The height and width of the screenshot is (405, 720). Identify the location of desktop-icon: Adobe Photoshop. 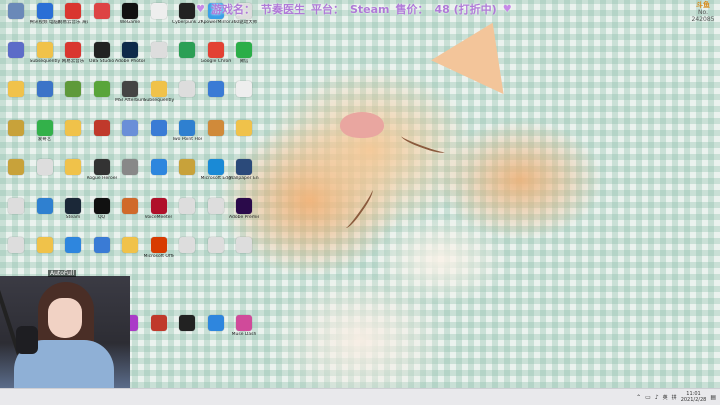
(130, 56).